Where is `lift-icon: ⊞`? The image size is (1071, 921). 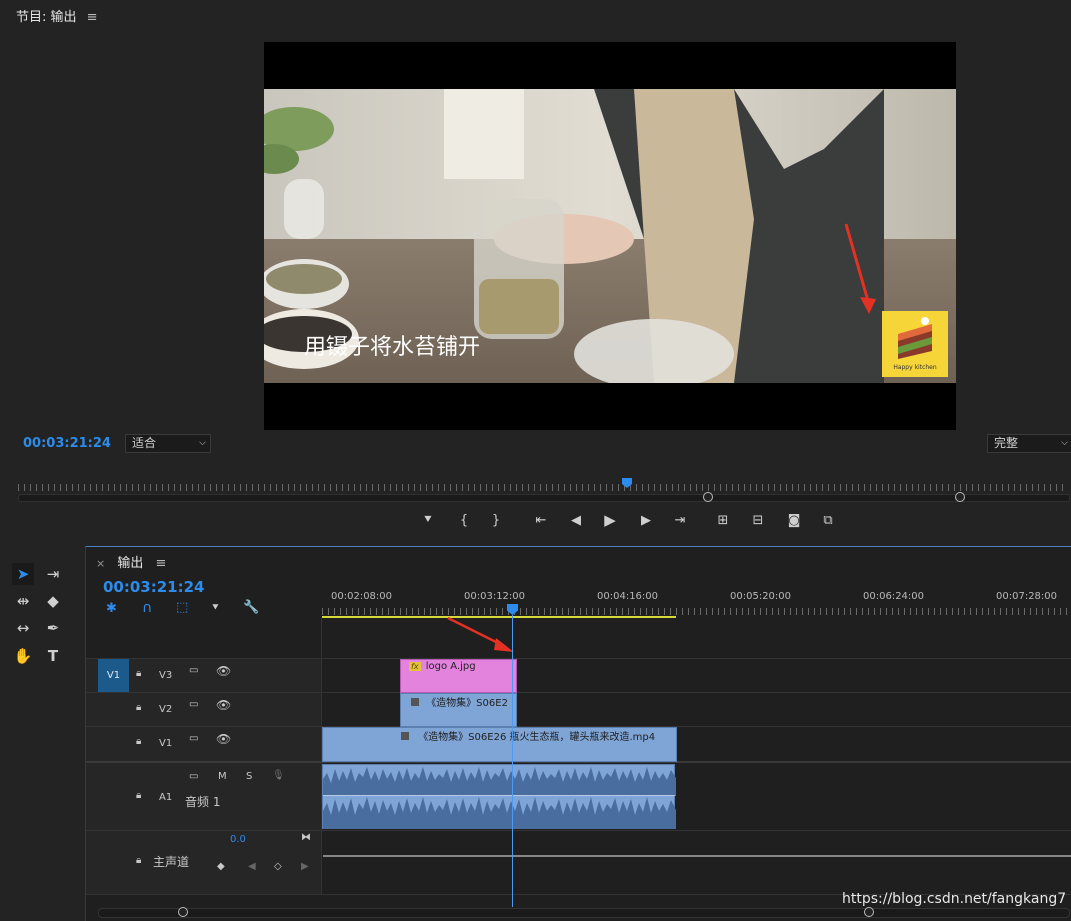 lift-icon: ⊞ is located at coordinates (723, 520).